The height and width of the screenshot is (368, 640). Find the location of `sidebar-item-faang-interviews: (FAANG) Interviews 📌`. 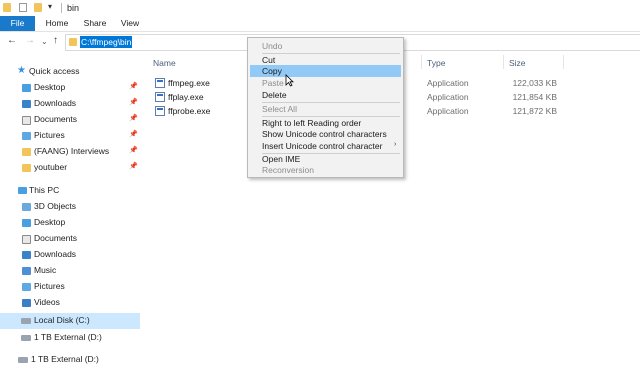

sidebar-item-faang-interviews: (FAANG) Interviews 📌 is located at coordinates (70, 152).